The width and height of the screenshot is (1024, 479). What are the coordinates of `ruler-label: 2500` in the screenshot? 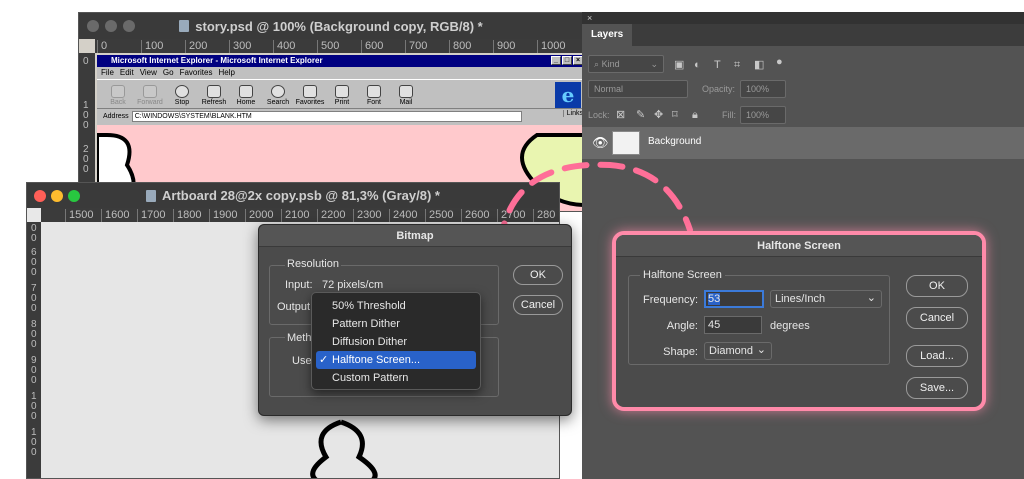 It's located at (439, 215).